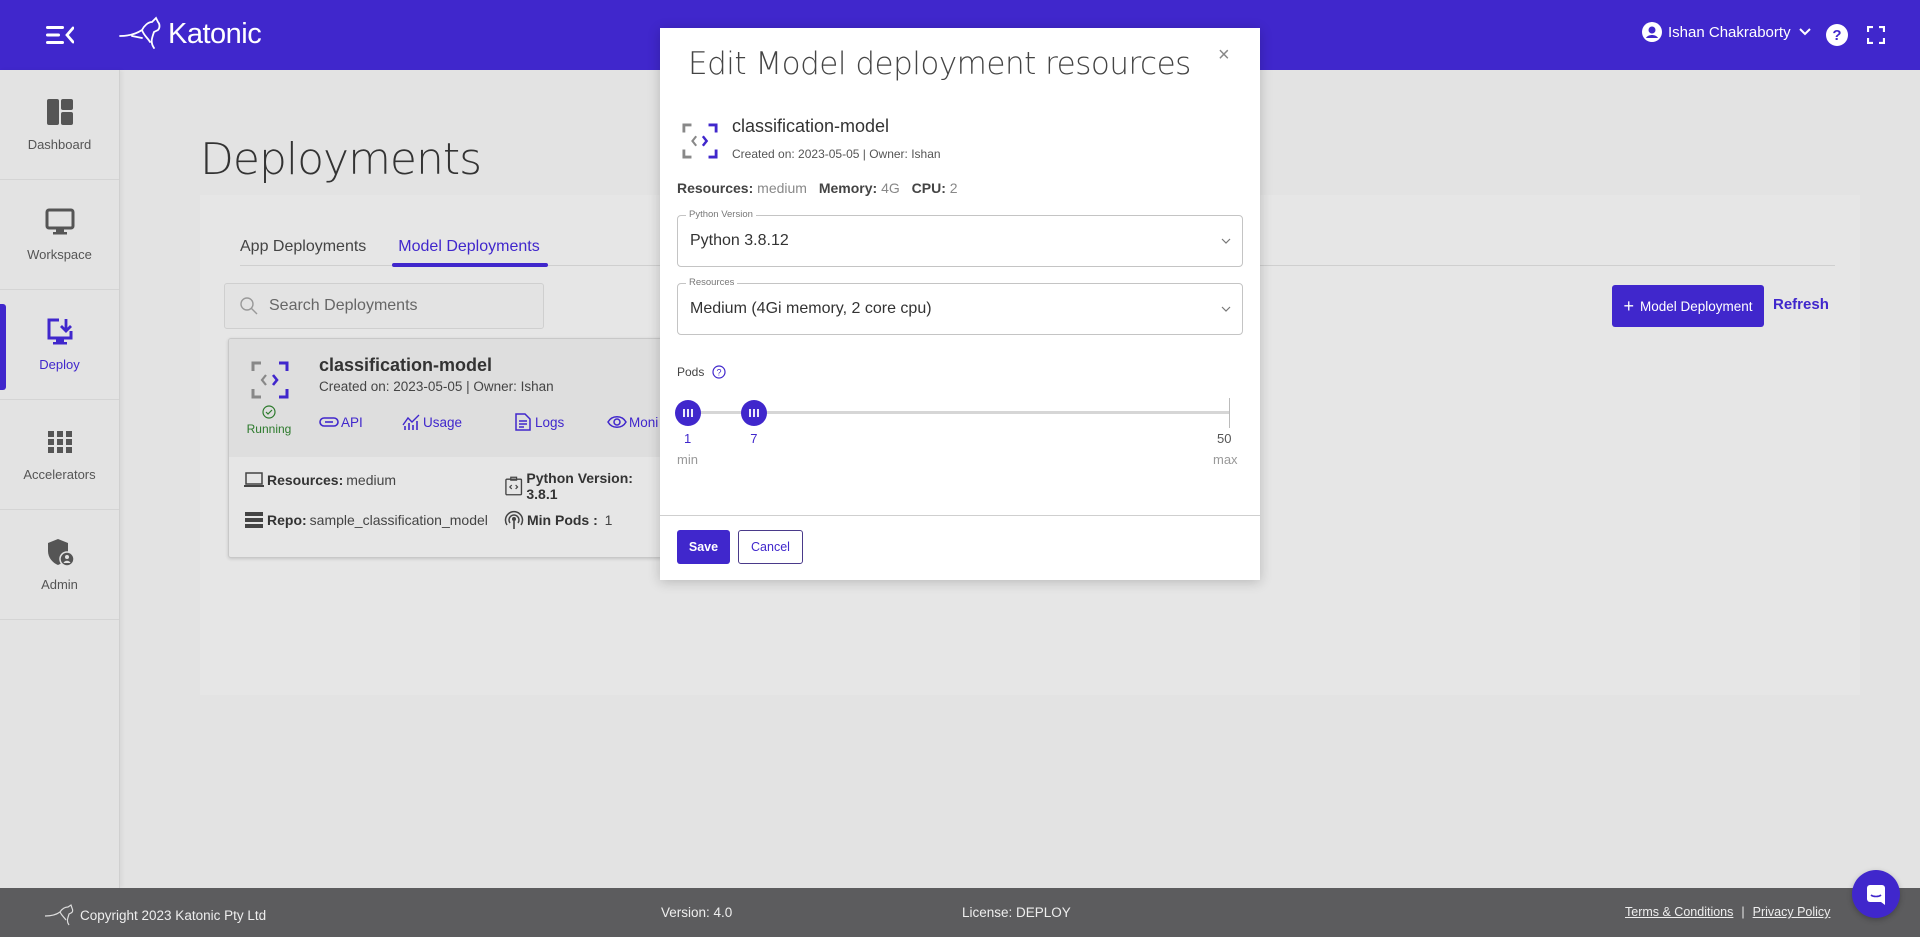 The width and height of the screenshot is (1920, 937). What do you see at coordinates (585, 486) in the screenshot?
I see `card-python-version: Python Version: 3.8.1` at bounding box center [585, 486].